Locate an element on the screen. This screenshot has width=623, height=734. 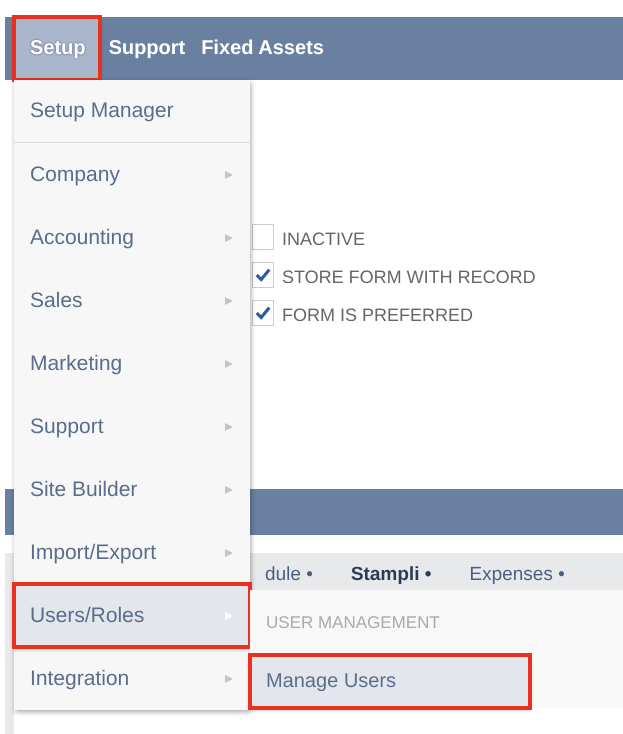
menu-item: Support is located at coordinates (132, 426).